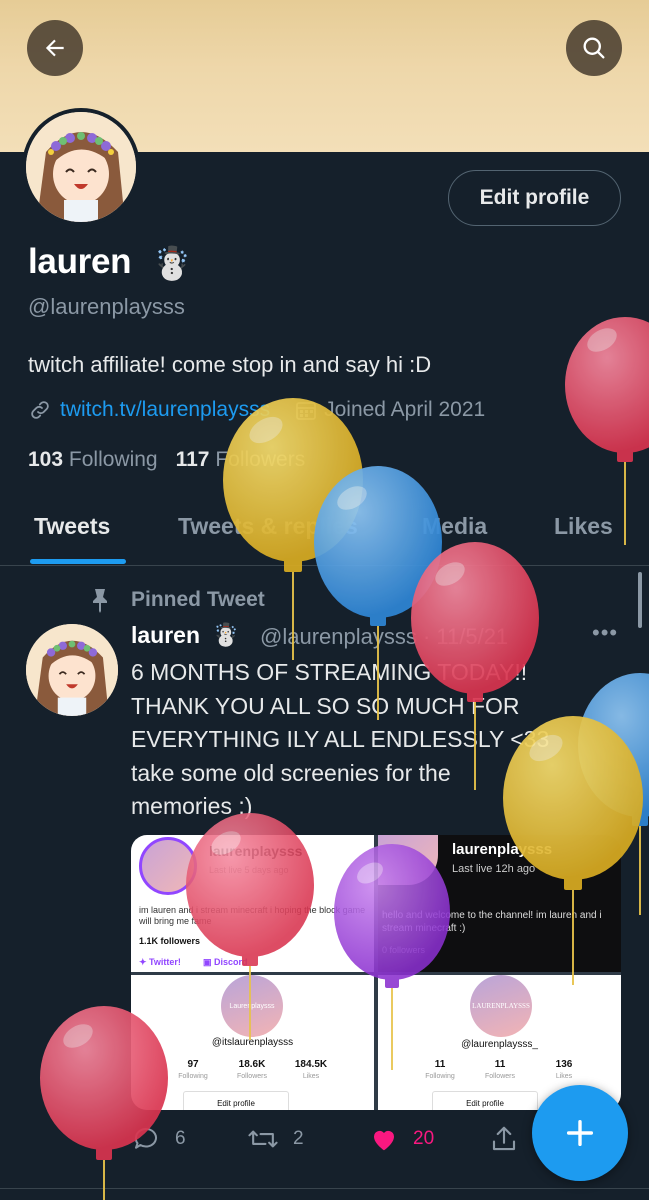 This screenshot has width=649, height=1200. I want to click on stat-value: 97, so click(193, 1064).